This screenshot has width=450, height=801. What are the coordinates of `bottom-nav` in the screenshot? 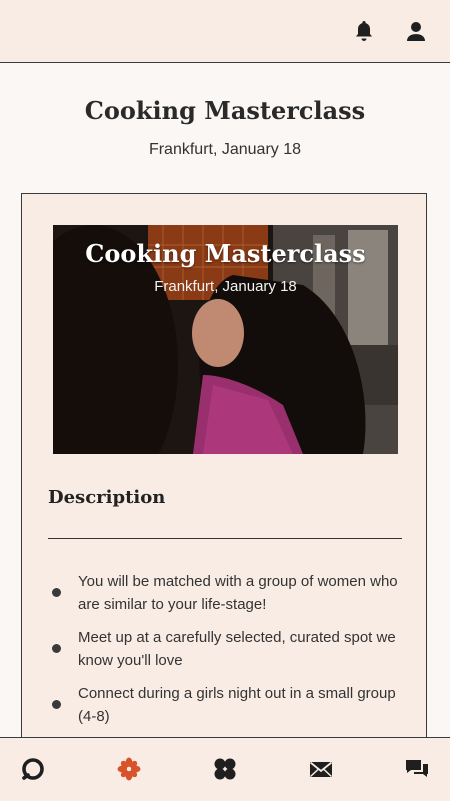 It's located at (225, 769).